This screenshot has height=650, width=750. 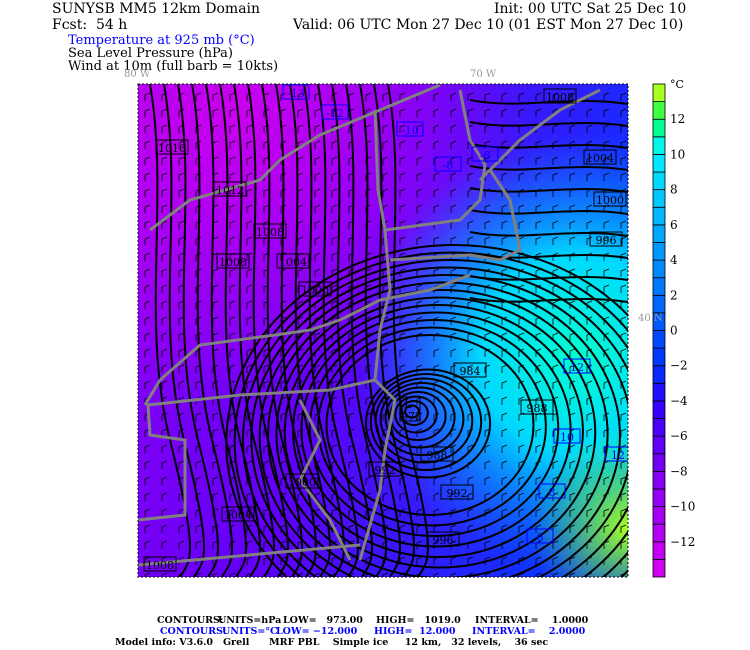 What do you see at coordinates (677, 154) in the screenshot?
I see `colorbar-tick-label: 10` at bounding box center [677, 154].